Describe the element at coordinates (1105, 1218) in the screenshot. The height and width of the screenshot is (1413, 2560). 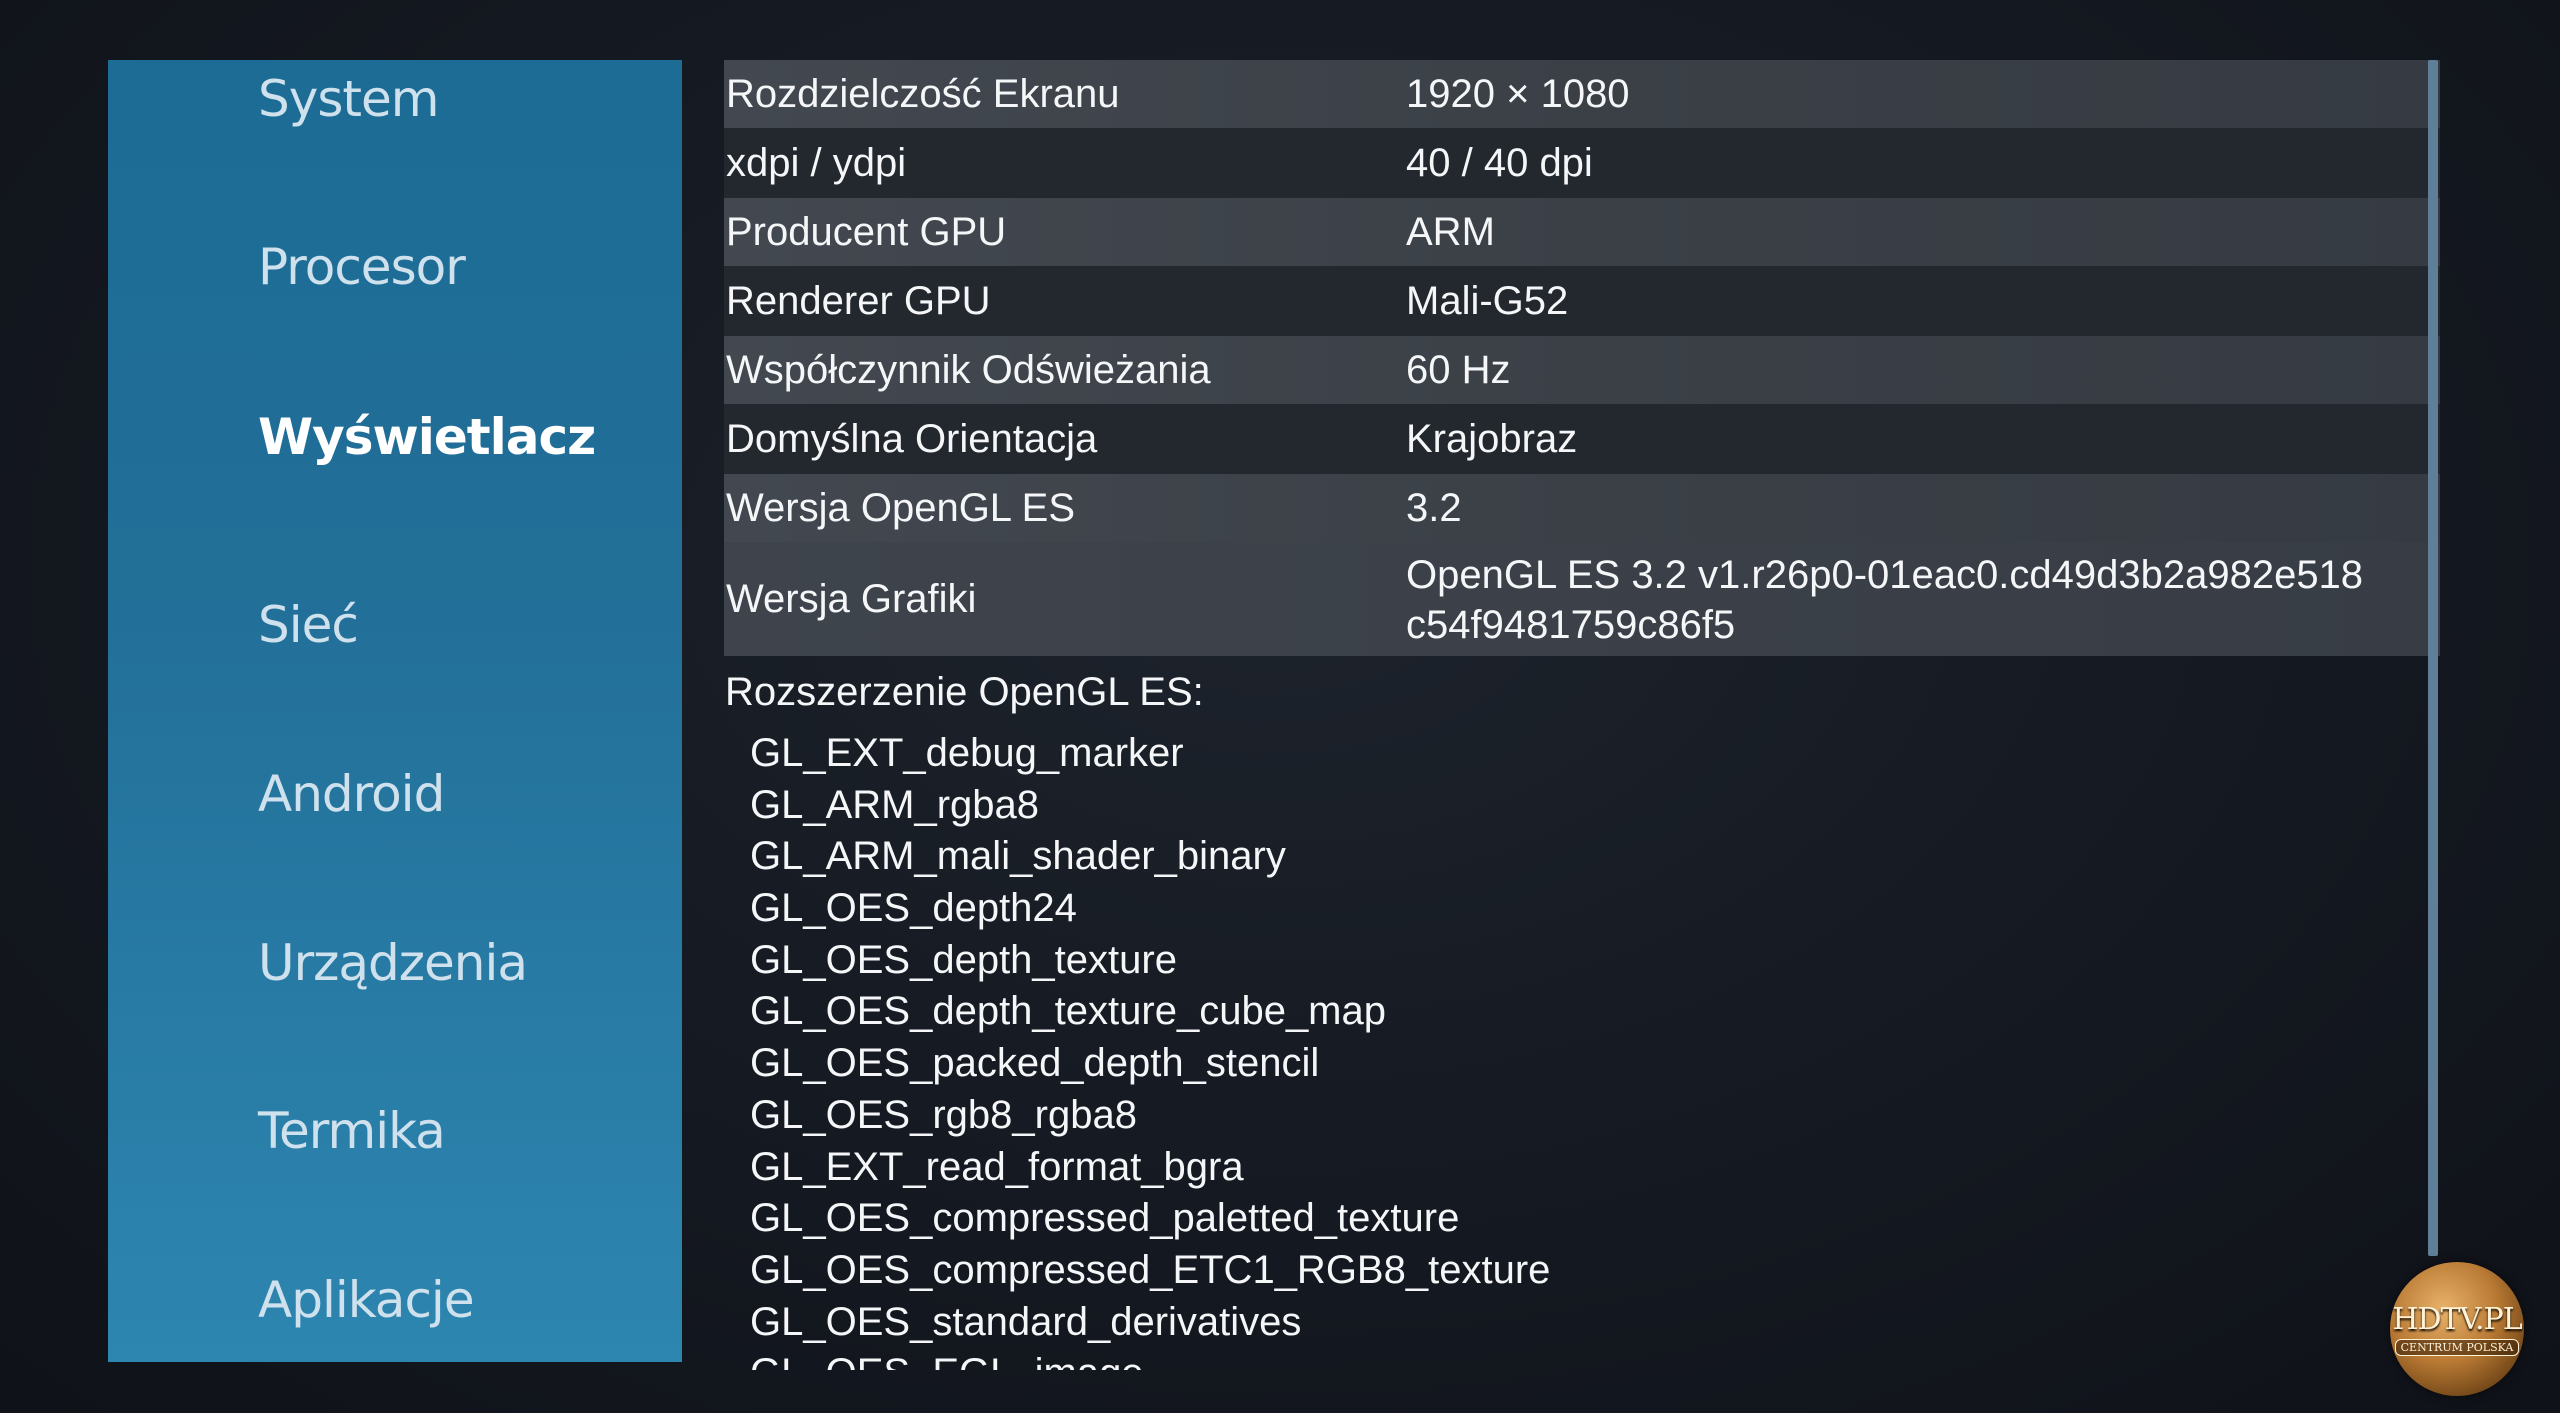
I see `list-item: GL_OES_compressed_paletted_texture` at that location.